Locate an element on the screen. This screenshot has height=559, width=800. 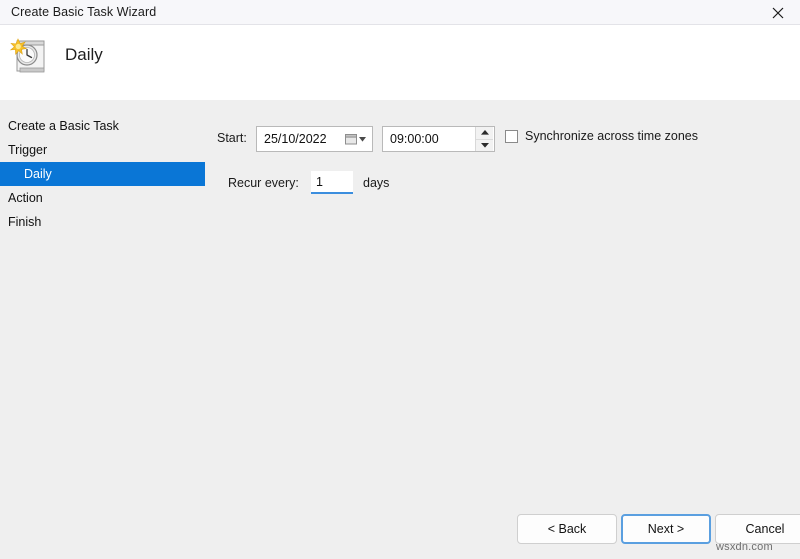
cancel-button: Cancel is located at coordinates (757, 529).